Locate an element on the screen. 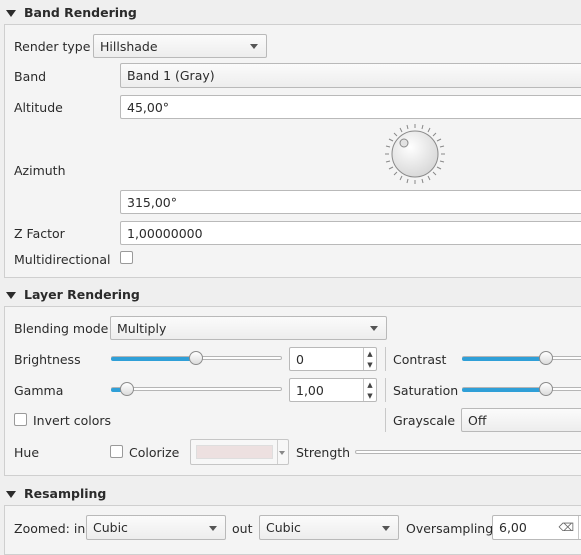  clear-icon: ⌫ is located at coordinates (566, 527).